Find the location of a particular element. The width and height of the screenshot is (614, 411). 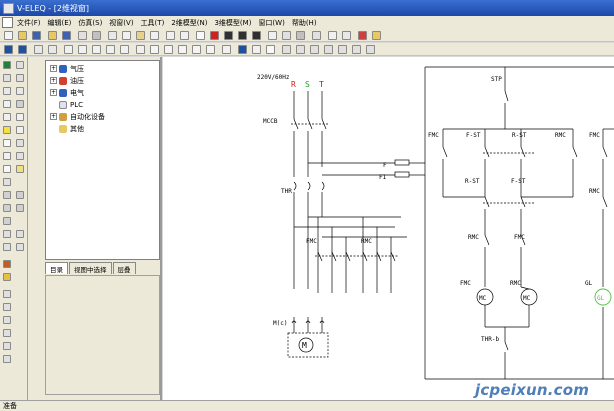

tab-catalog: 目录 is located at coordinates (56, 268).